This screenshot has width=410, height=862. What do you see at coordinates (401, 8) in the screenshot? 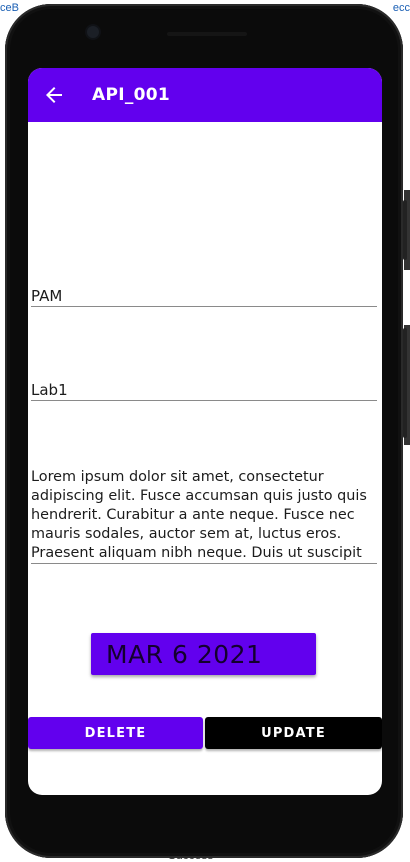
I see `background-text-right: ecc` at bounding box center [401, 8].